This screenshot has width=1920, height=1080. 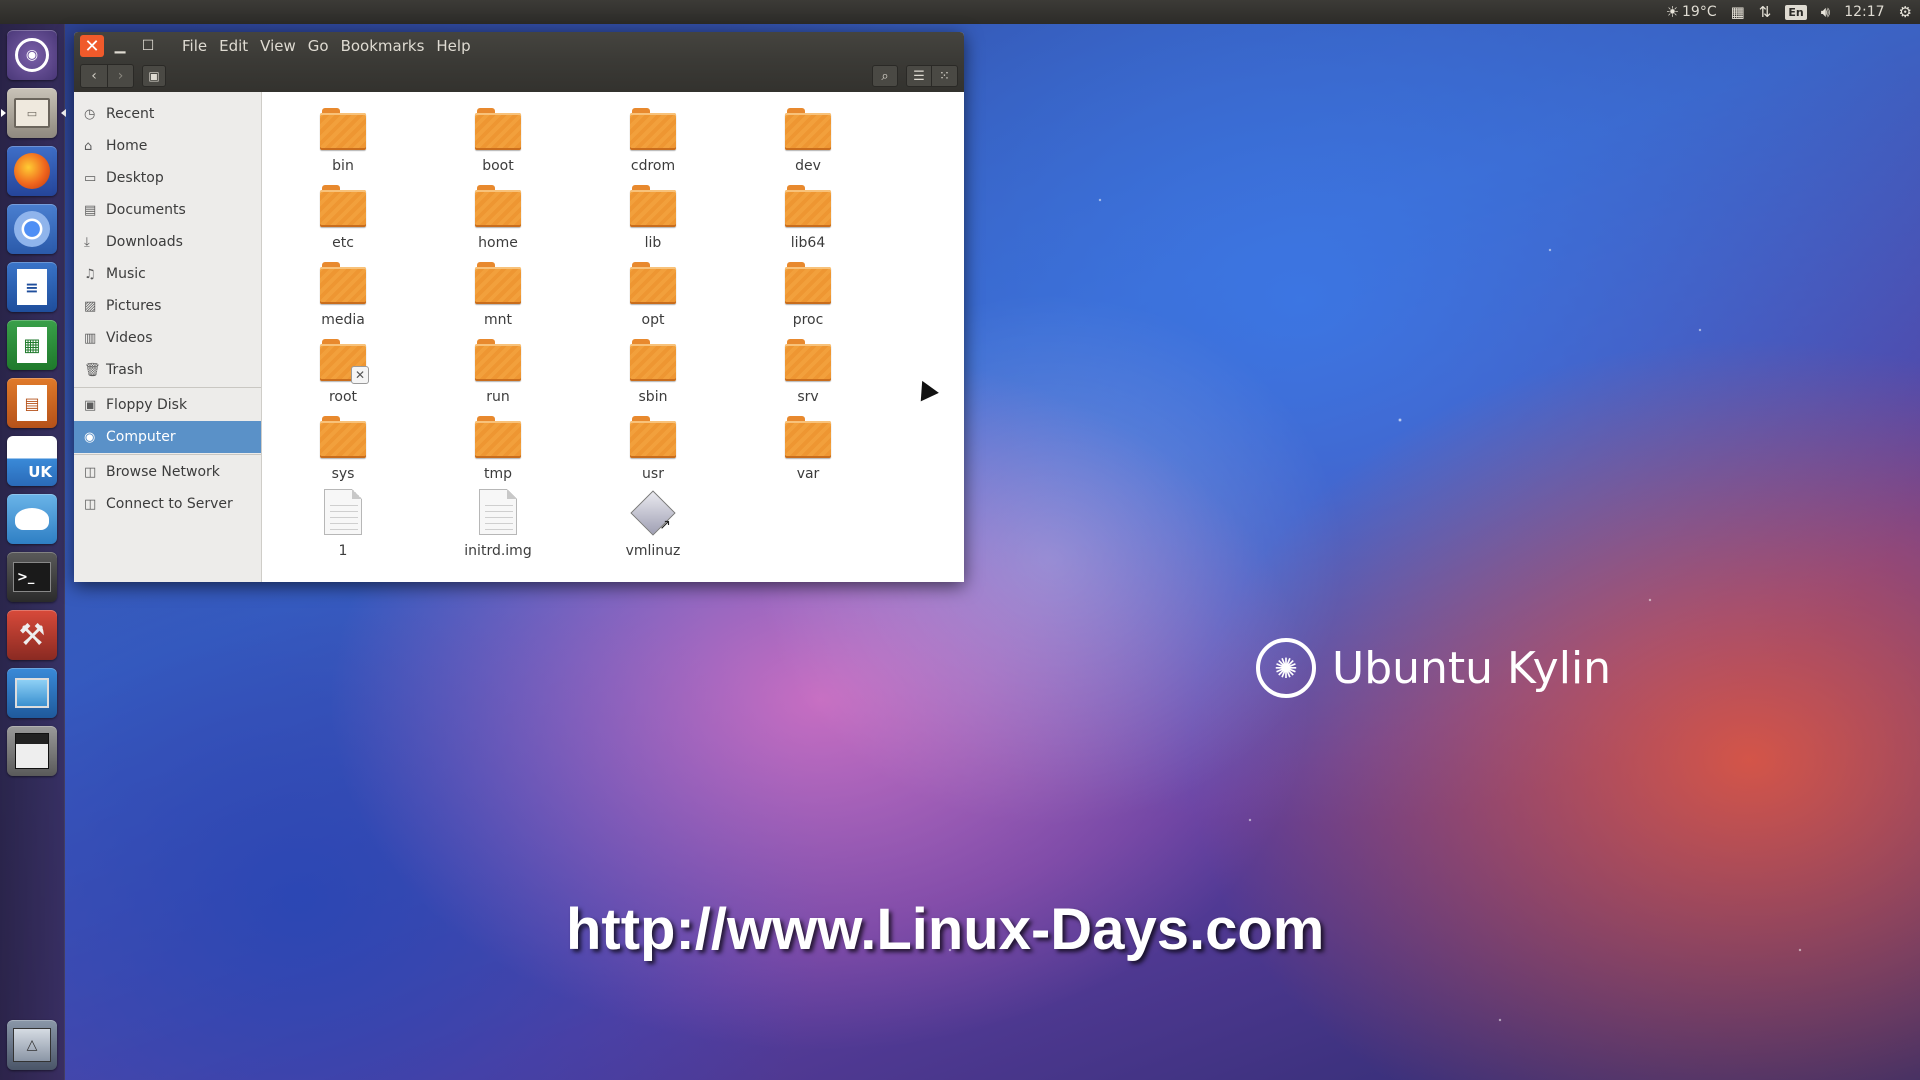 What do you see at coordinates (343, 444) in the screenshot?
I see `file-item-sys: sys` at bounding box center [343, 444].